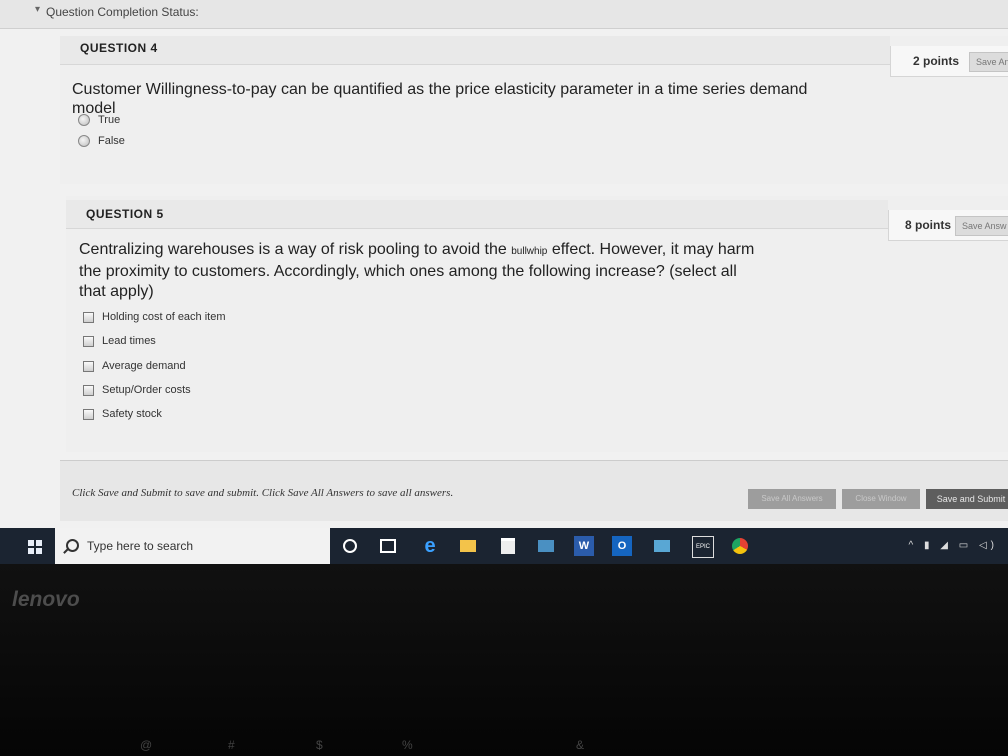 The height and width of the screenshot is (756, 1008). I want to click on edge-browser-icon: e, so click(430, 546).